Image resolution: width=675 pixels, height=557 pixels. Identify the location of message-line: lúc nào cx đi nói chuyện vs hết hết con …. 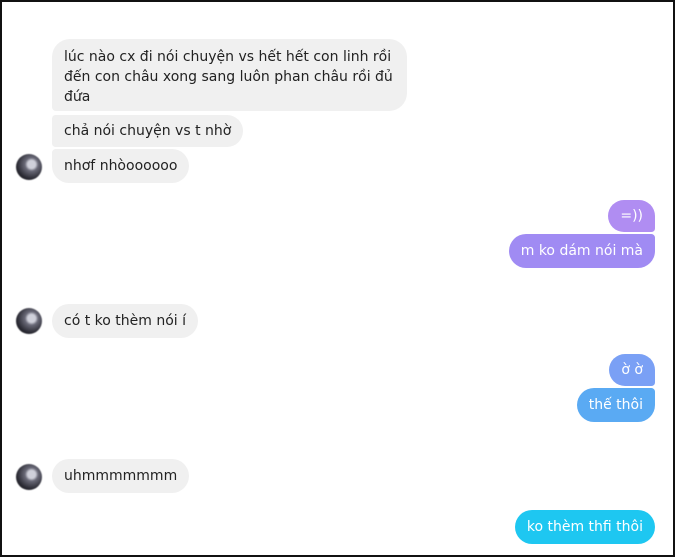
(228, 57).